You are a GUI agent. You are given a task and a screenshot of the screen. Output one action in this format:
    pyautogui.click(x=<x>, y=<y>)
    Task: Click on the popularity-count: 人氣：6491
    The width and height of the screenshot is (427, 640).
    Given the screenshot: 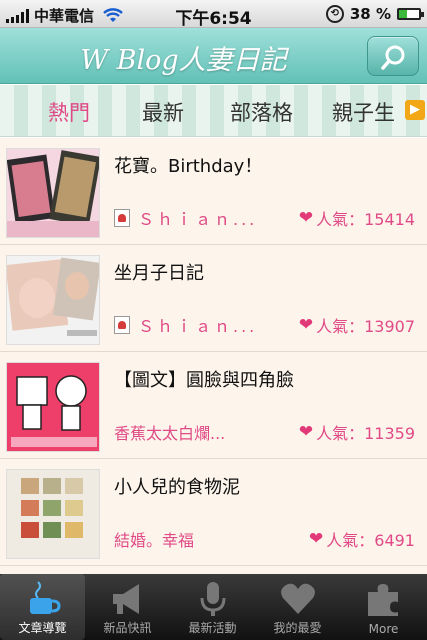 What is the action you would take?
    pyautogui.click(x=370, y=540)
    